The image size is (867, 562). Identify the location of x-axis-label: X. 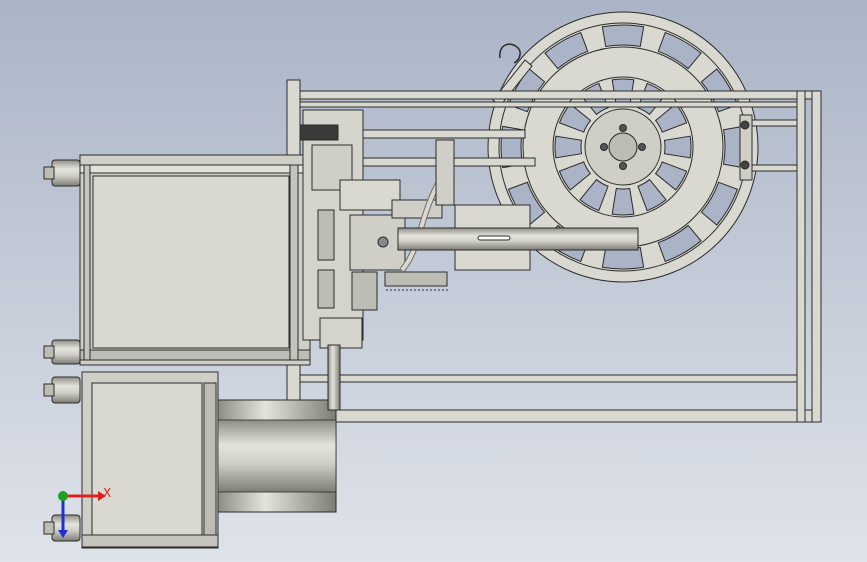
(107, 493).